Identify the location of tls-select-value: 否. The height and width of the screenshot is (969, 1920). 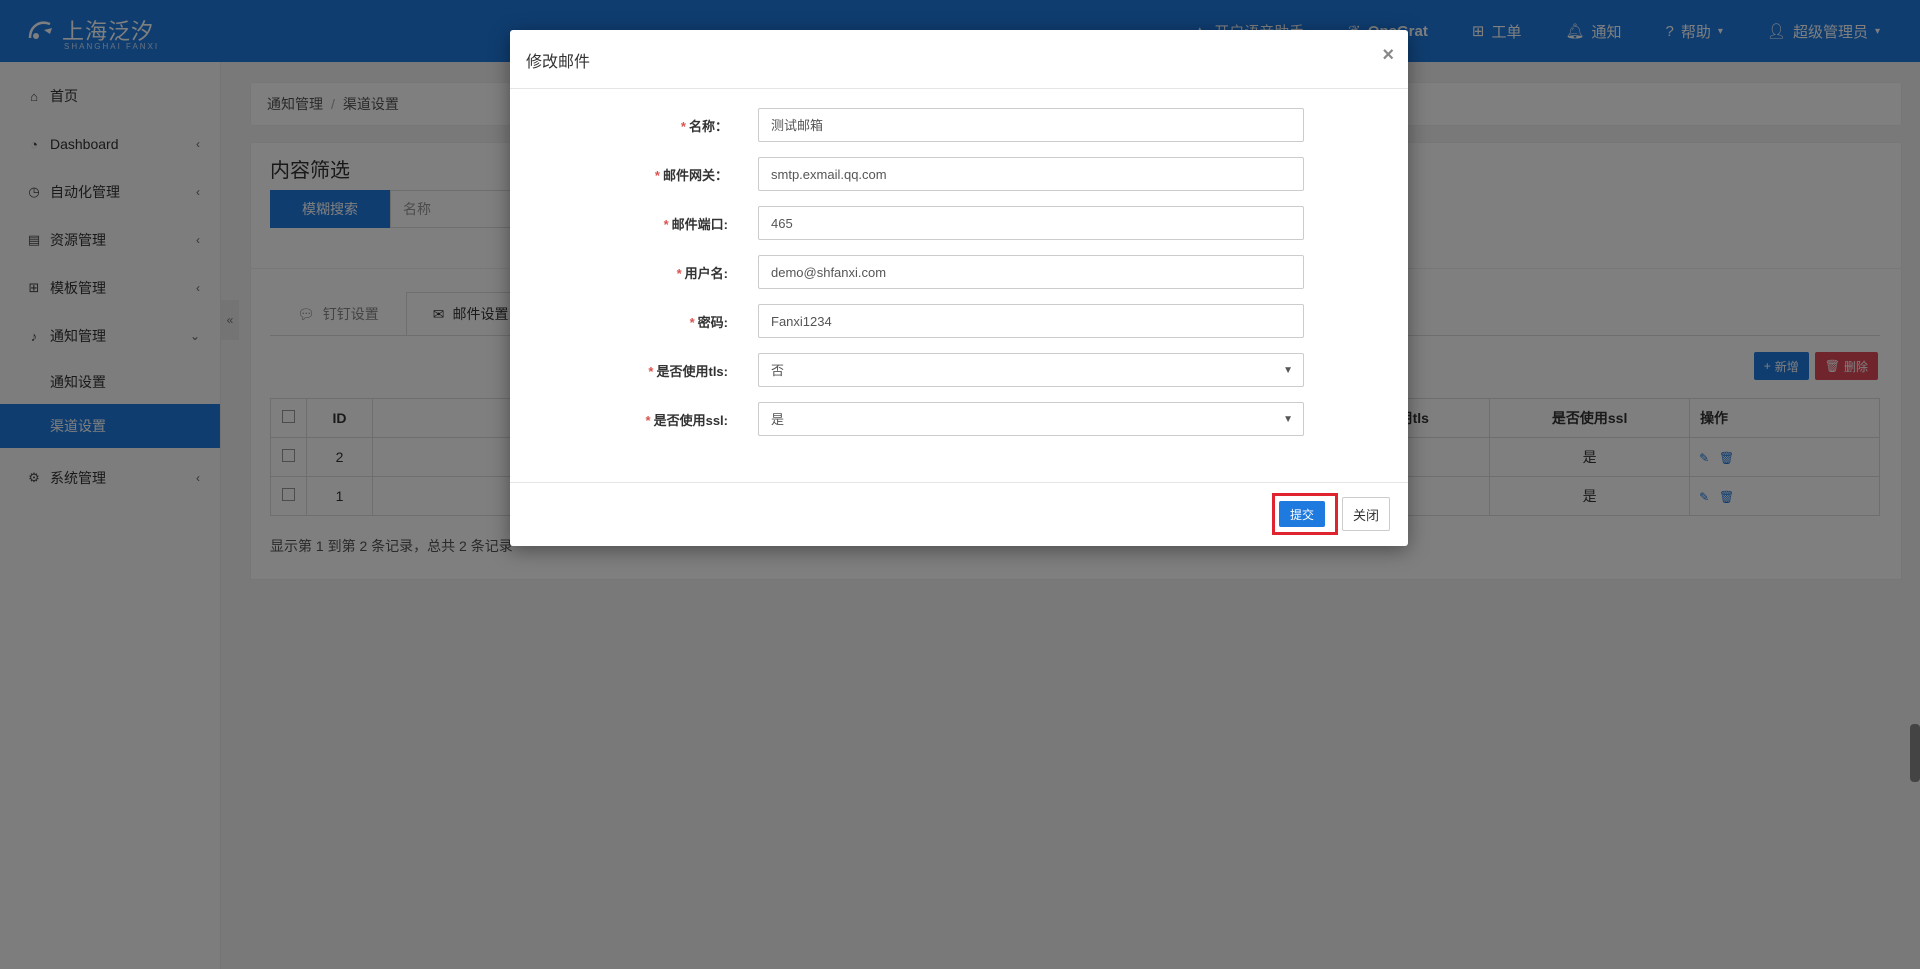
(778, 370).